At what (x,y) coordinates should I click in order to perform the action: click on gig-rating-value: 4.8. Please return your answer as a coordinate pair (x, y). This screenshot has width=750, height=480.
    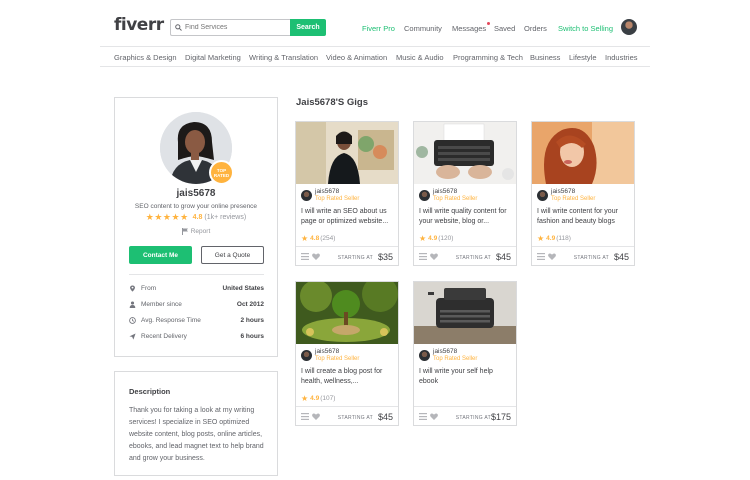
    Looking at the image, I should click on (315, 238).